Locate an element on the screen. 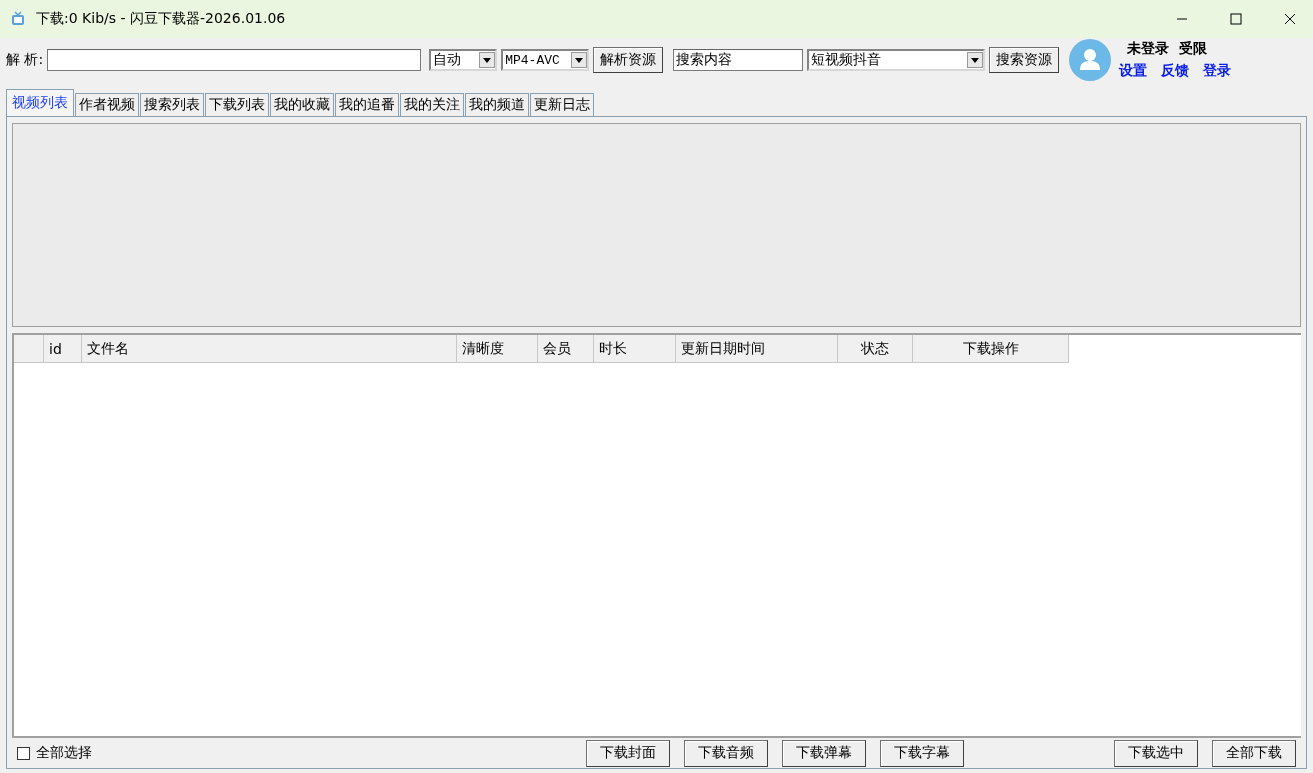 This screenshot has height=773, width=1313. parse-button: 解析资源 is located at coordinates (628, 60).